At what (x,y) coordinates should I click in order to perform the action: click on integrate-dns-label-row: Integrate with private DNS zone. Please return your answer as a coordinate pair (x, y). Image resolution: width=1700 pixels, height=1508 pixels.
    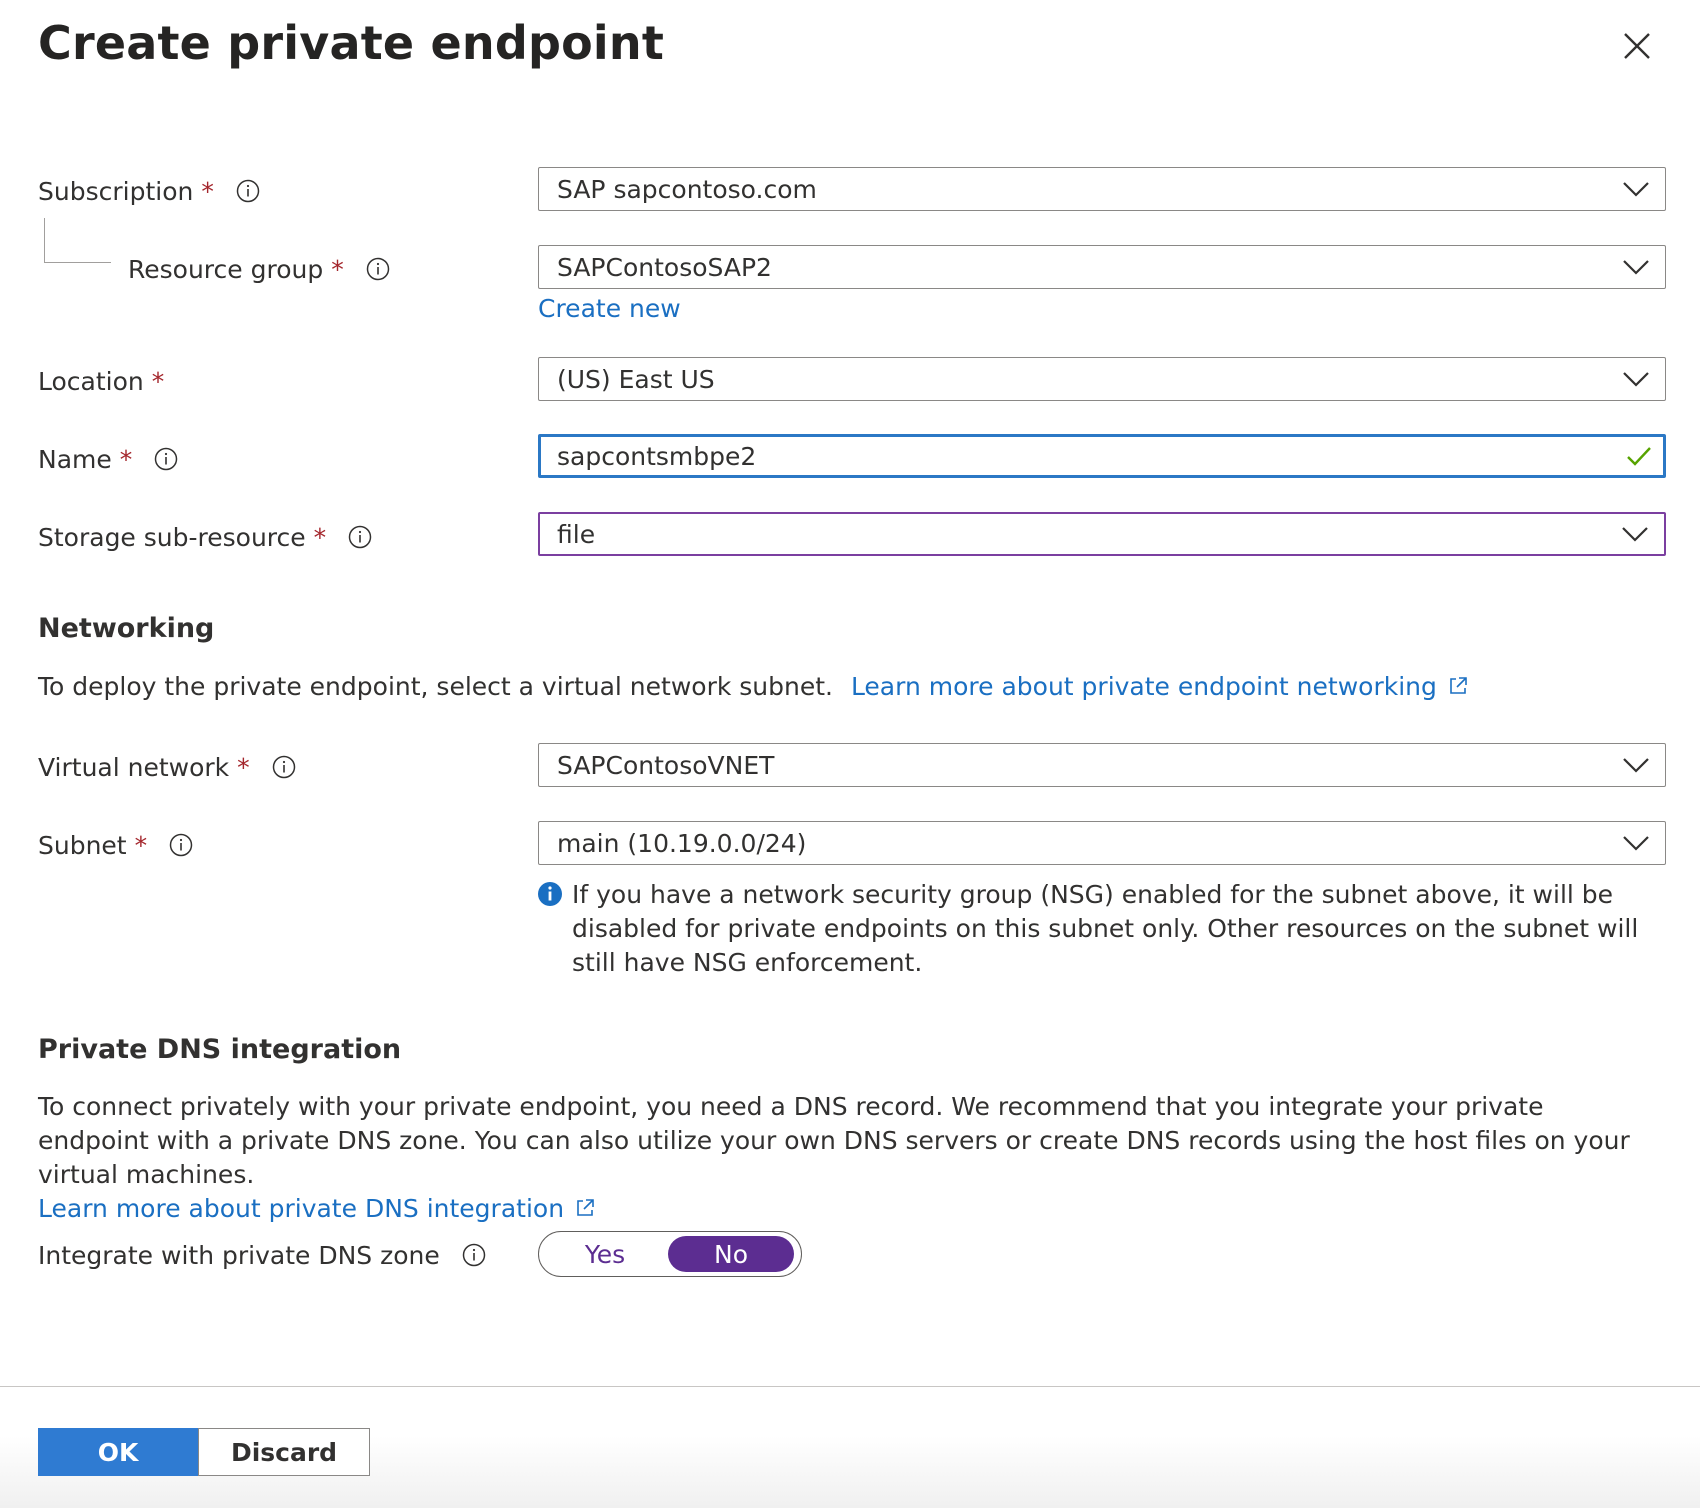
    Looking at the image, I should click on (262, 1255).